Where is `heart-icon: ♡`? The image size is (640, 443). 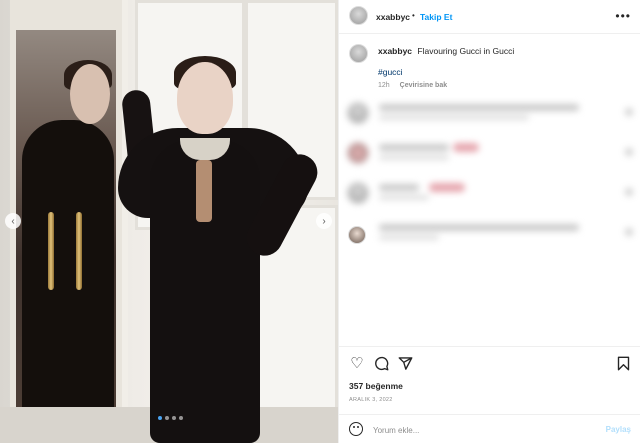 heart-icon: ♡ is located at coordinates (357, 363).